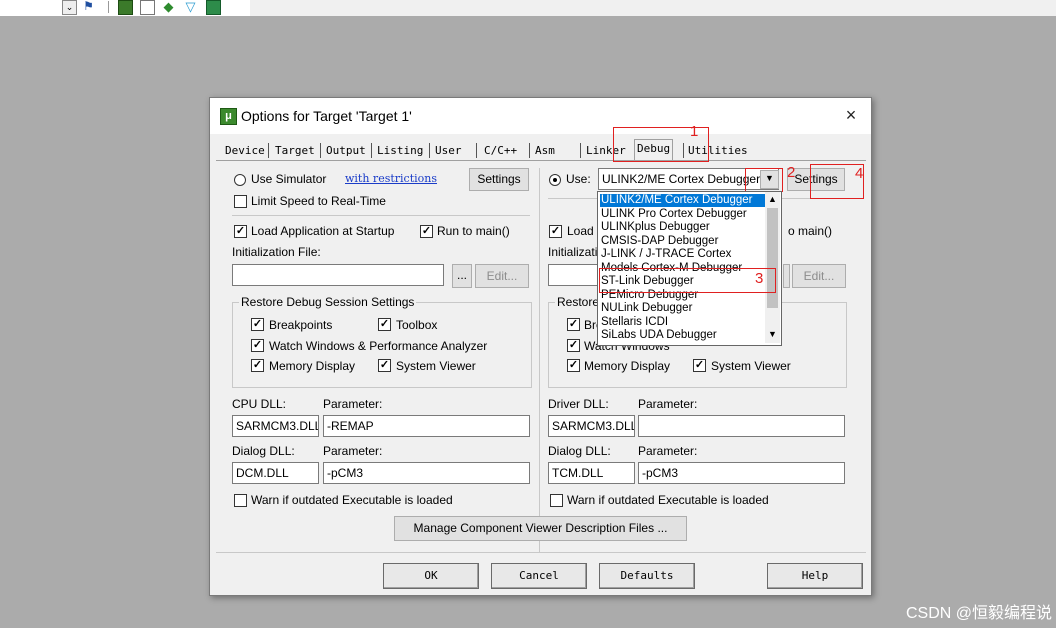 This screenshot has width=1056, height=628. Describe the element at coordinates (125, 7) in the screenshot. I see `tree-icon` at that location.